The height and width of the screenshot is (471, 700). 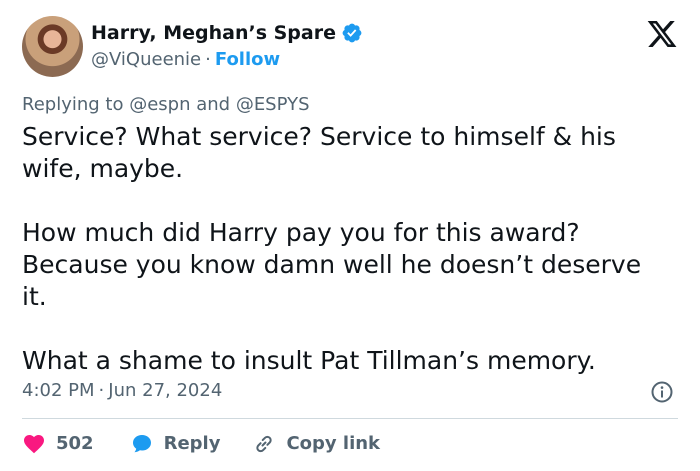 What do you see at coordinates (352, 33) in the screenshot?
I see `verified-badge-icon` at bounding box center [352, 33].